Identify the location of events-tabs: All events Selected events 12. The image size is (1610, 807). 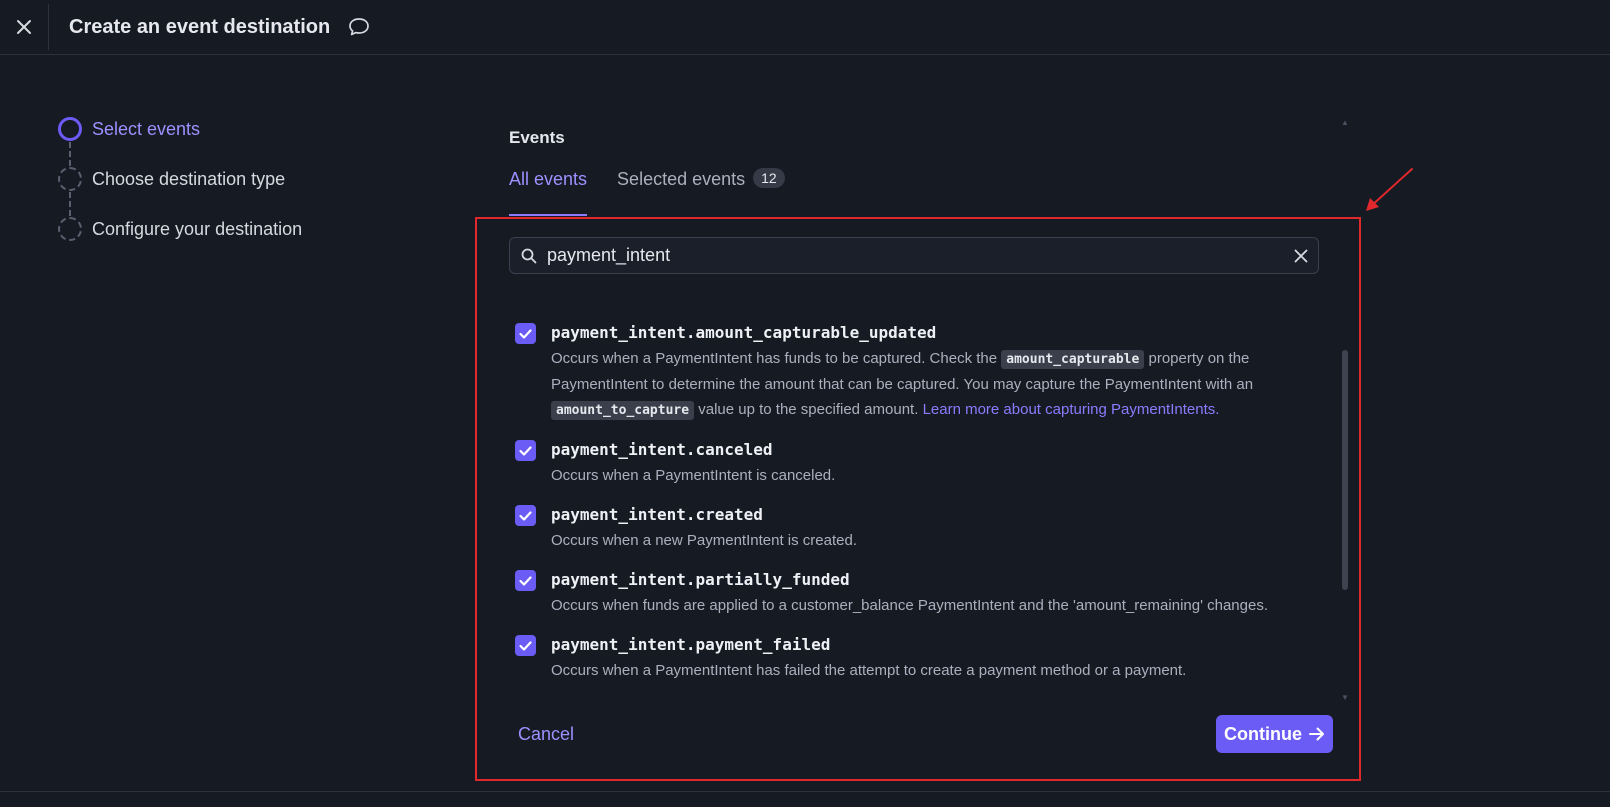
(662, 192).